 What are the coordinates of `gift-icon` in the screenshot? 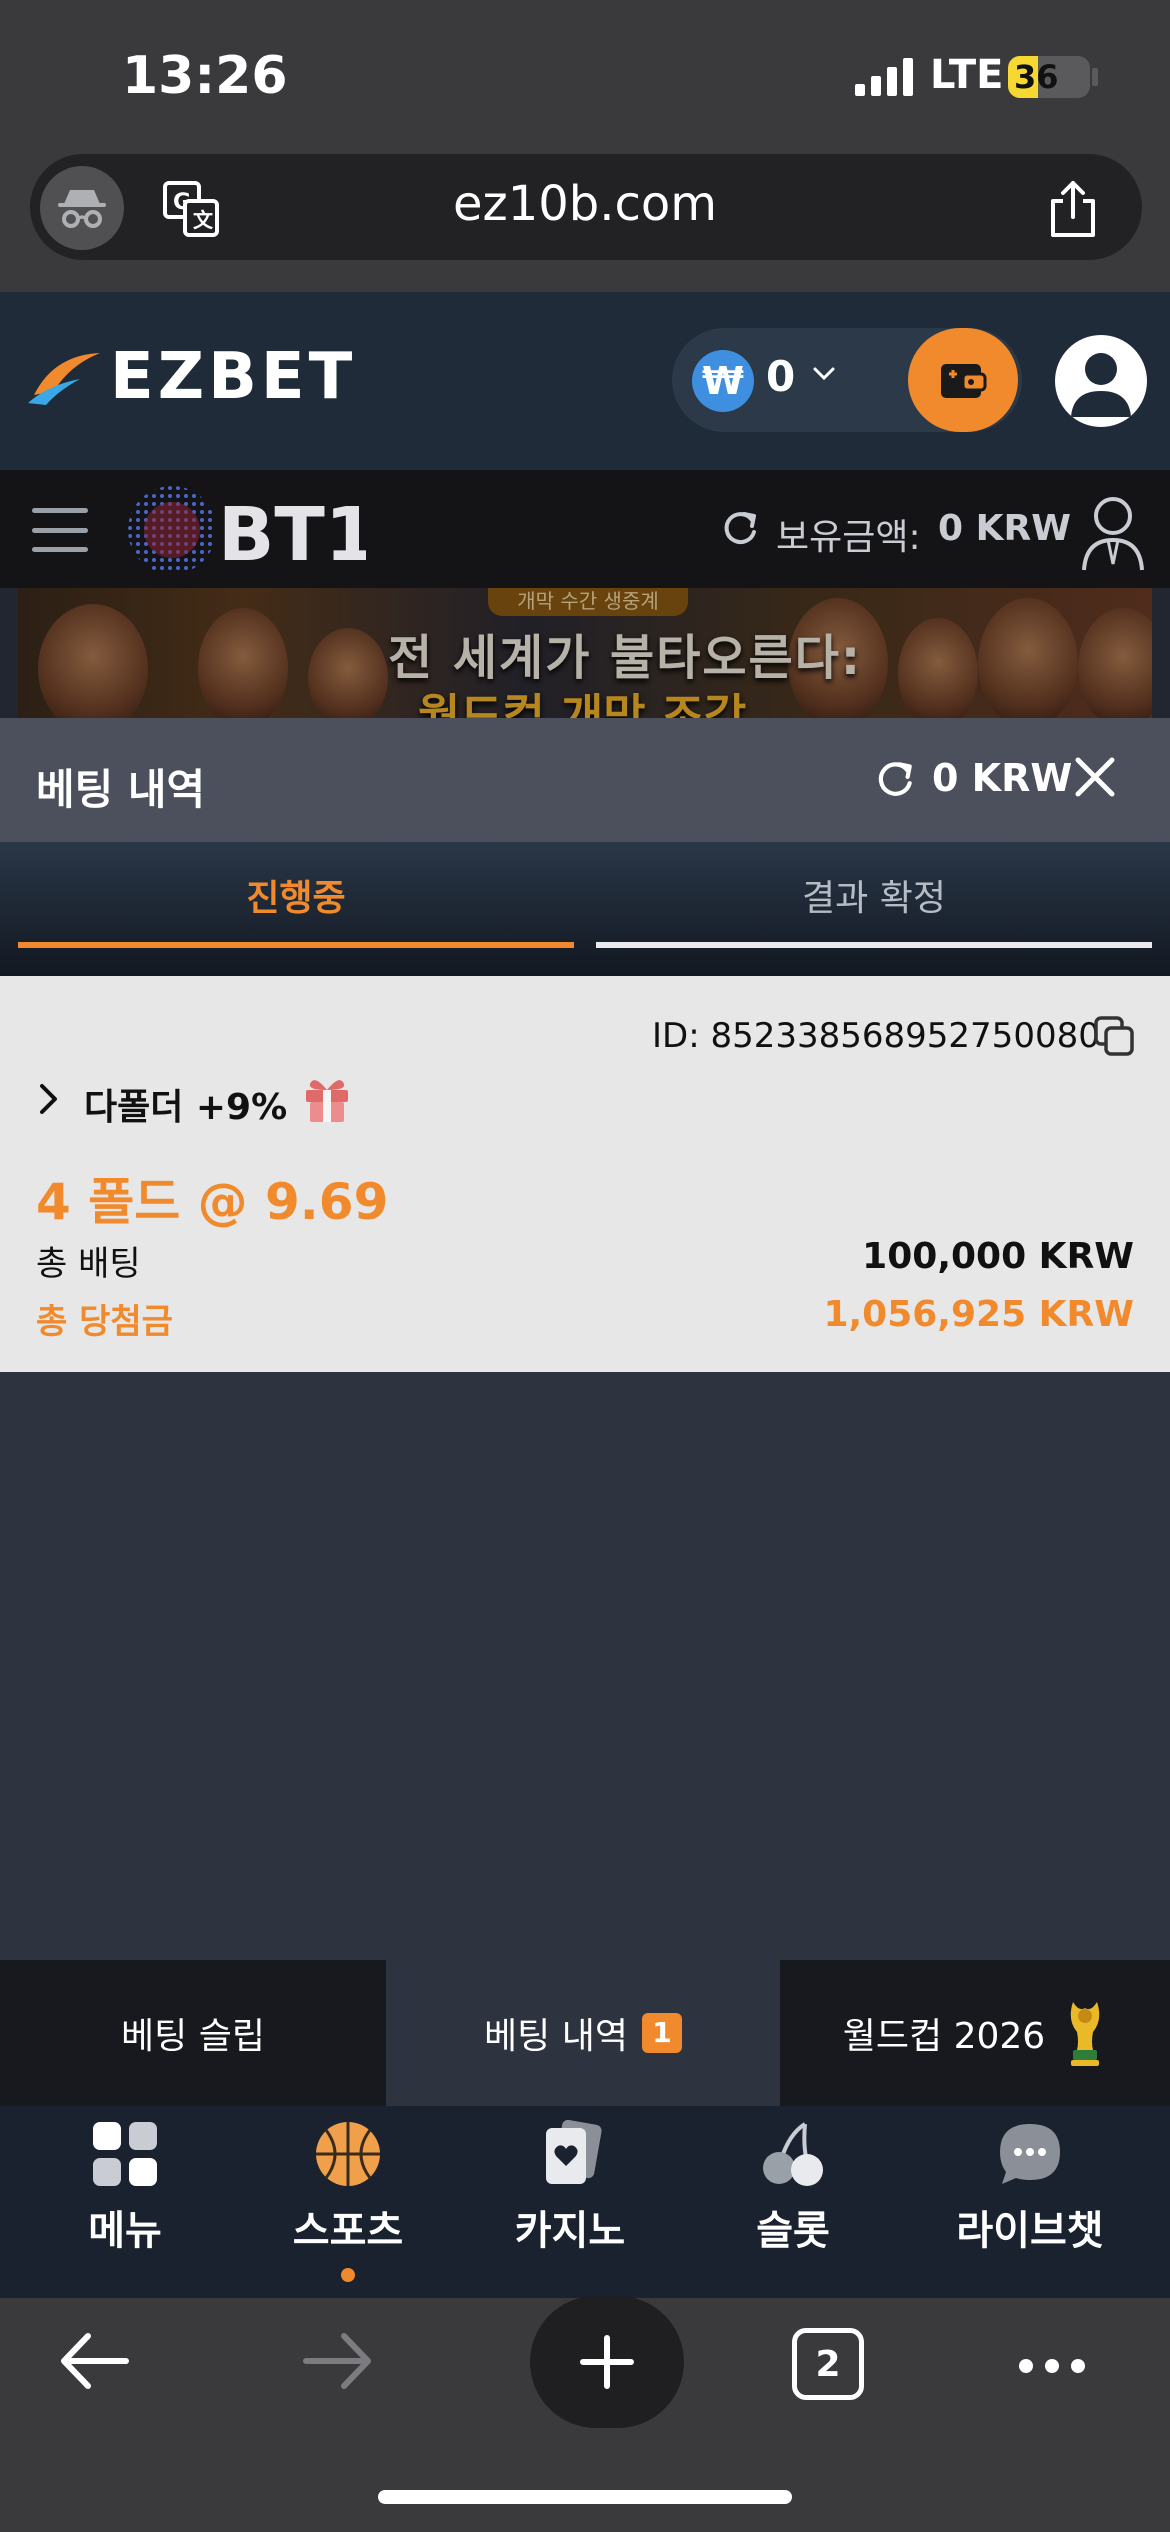 It's located at (327, 1099).